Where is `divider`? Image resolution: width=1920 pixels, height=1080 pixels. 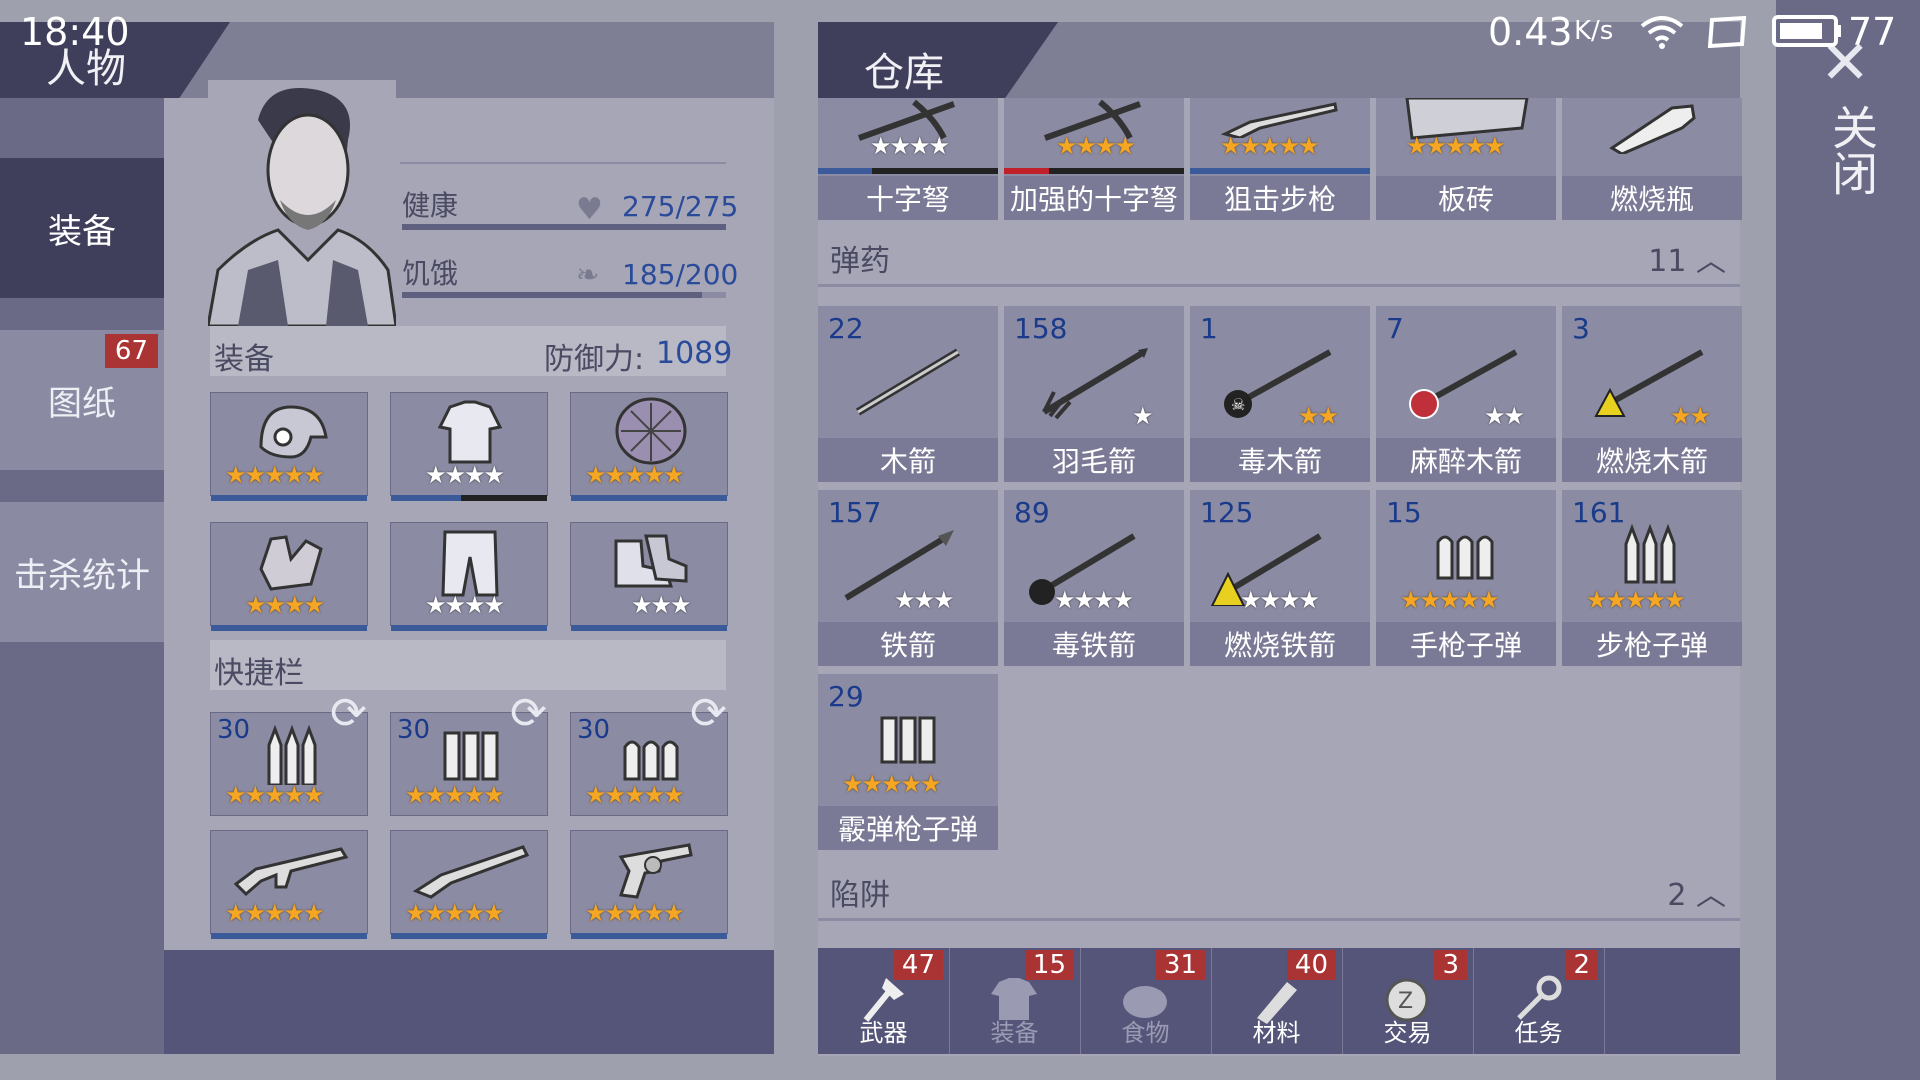 divider is located at coordinates (563, 163).